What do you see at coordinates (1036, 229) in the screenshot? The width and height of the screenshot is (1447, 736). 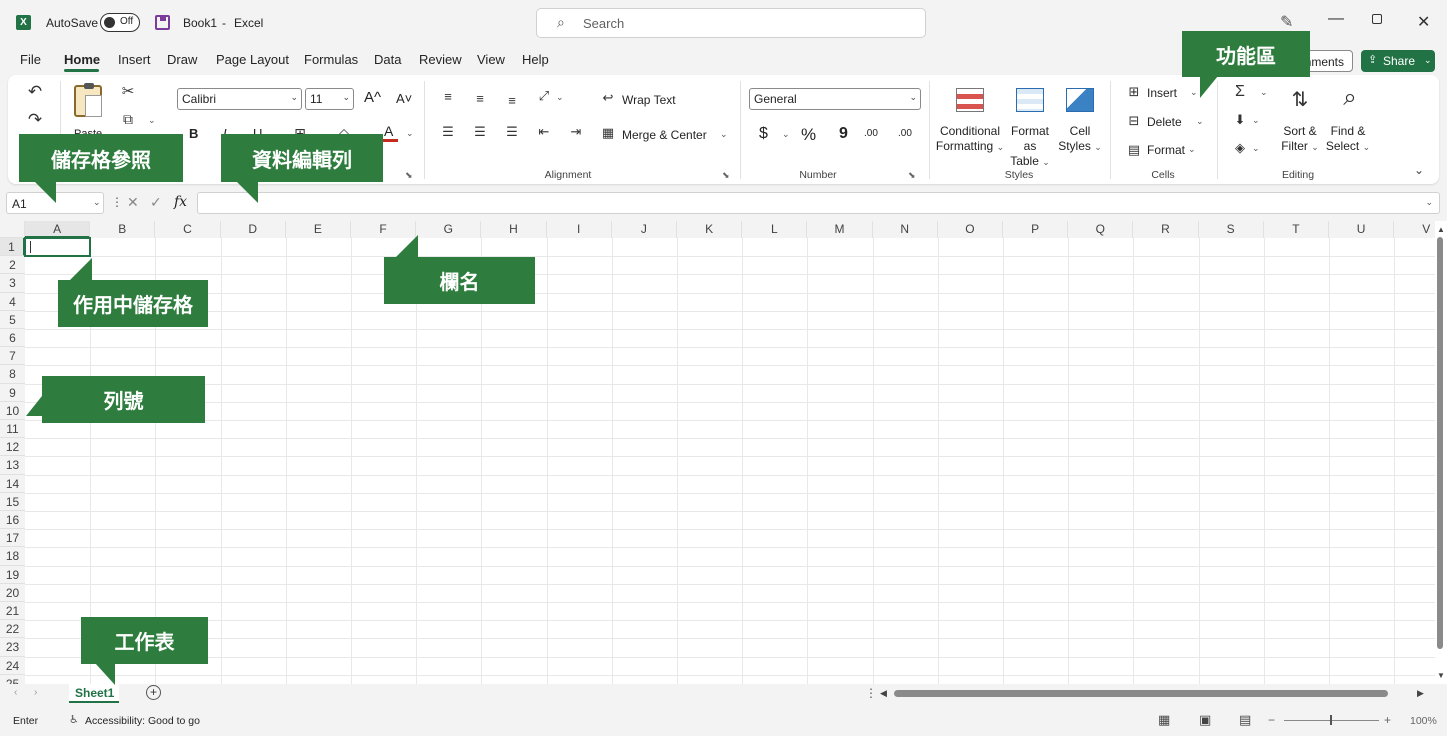 I see `column-header-p: P` at bounding box center [1036, 229].